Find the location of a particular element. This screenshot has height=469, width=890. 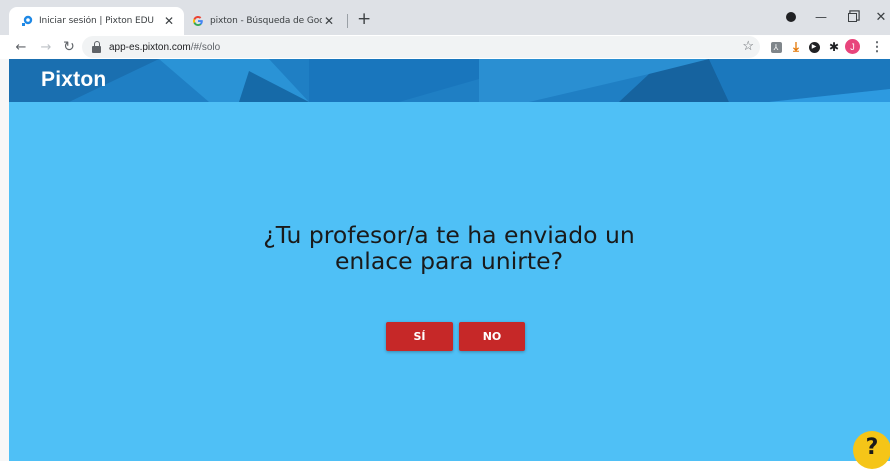

help-button: ? is located at coordinates (871, 450).